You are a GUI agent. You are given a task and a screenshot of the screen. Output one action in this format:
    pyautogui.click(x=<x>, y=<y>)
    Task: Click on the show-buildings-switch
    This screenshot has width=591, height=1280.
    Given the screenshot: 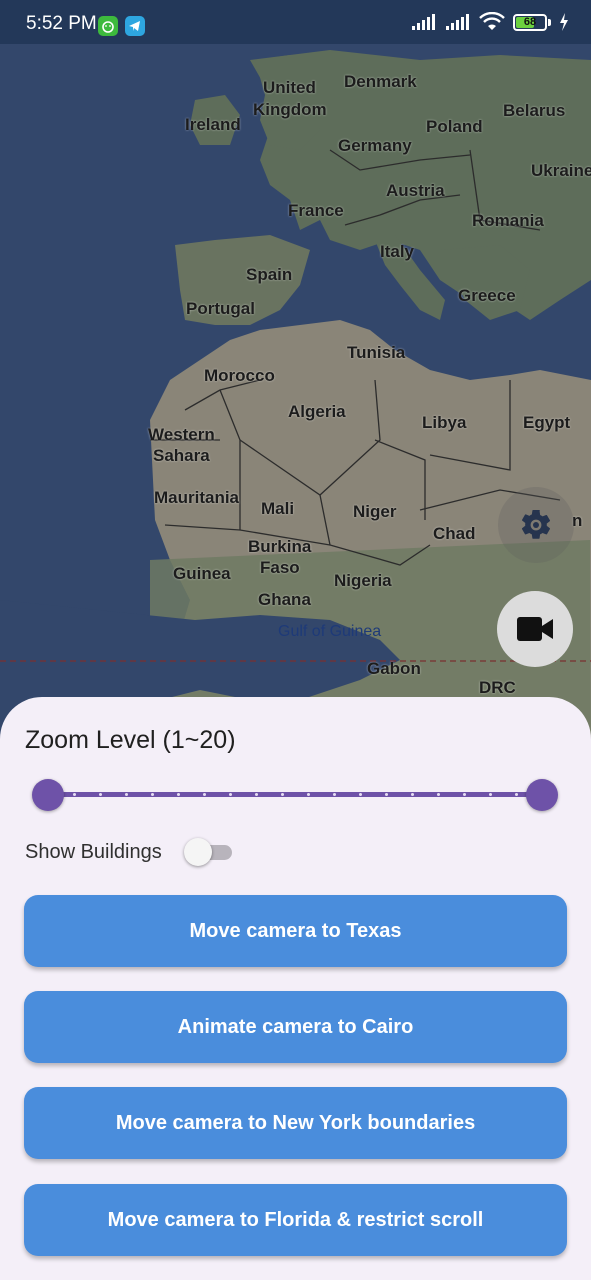 What is the action you would take?
    pyautogui.click(x=207, y=852)
    